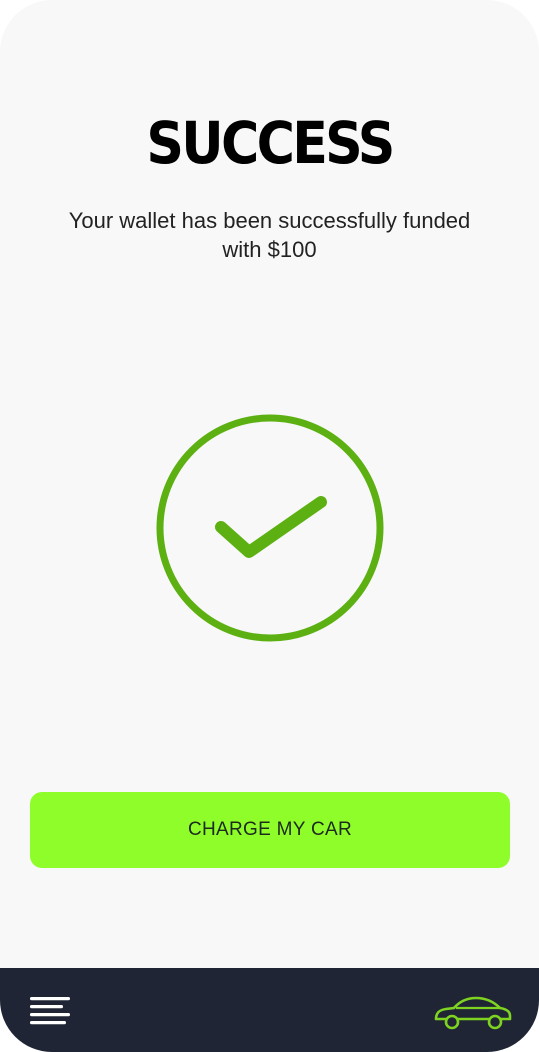  I want to click on charge-my-car-button: CHARGE MY CAR, so click(270, 830).